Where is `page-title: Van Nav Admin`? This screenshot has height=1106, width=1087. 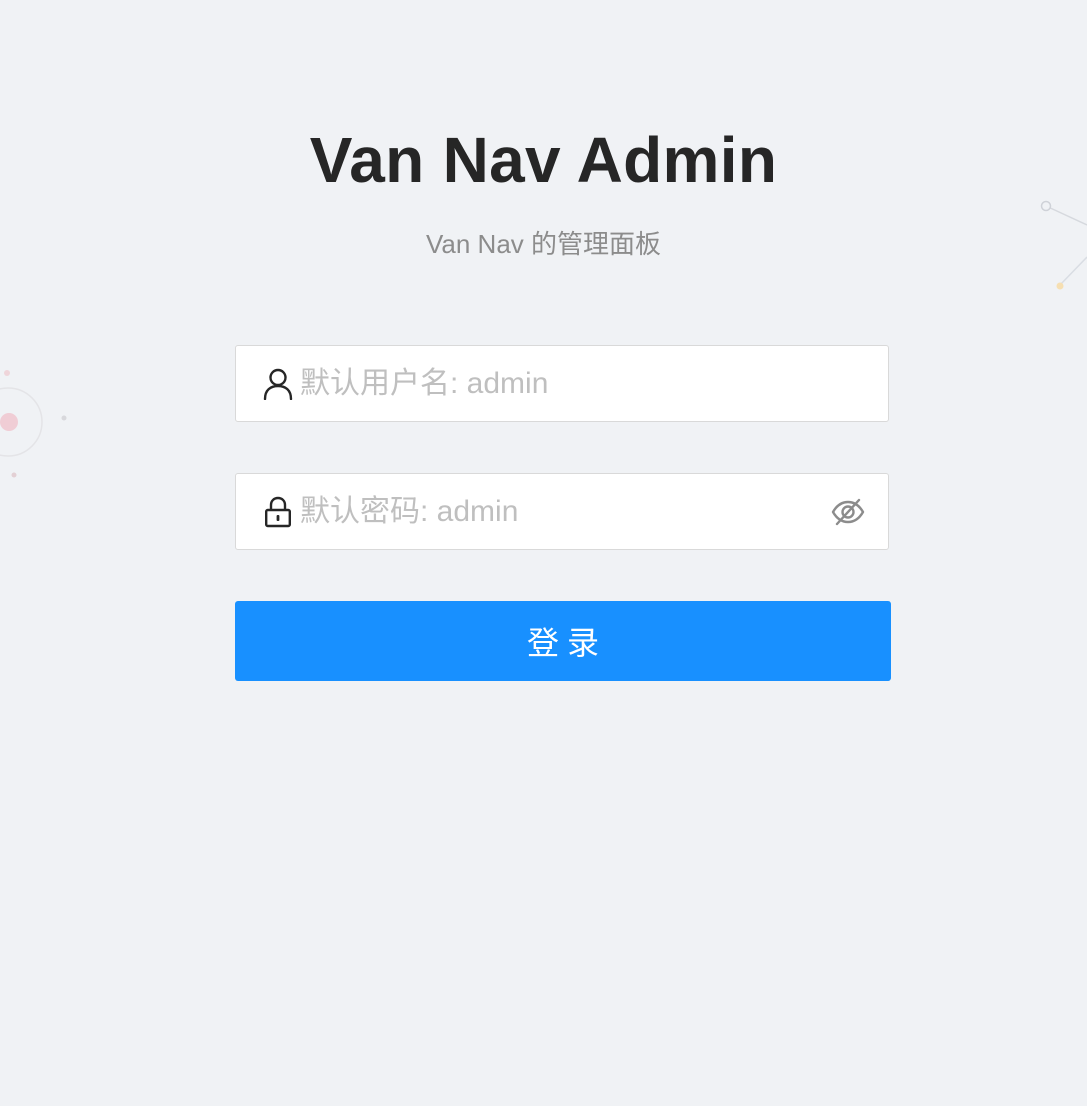 page-title: Van Nav Admin is located at coordinates (543, 160).